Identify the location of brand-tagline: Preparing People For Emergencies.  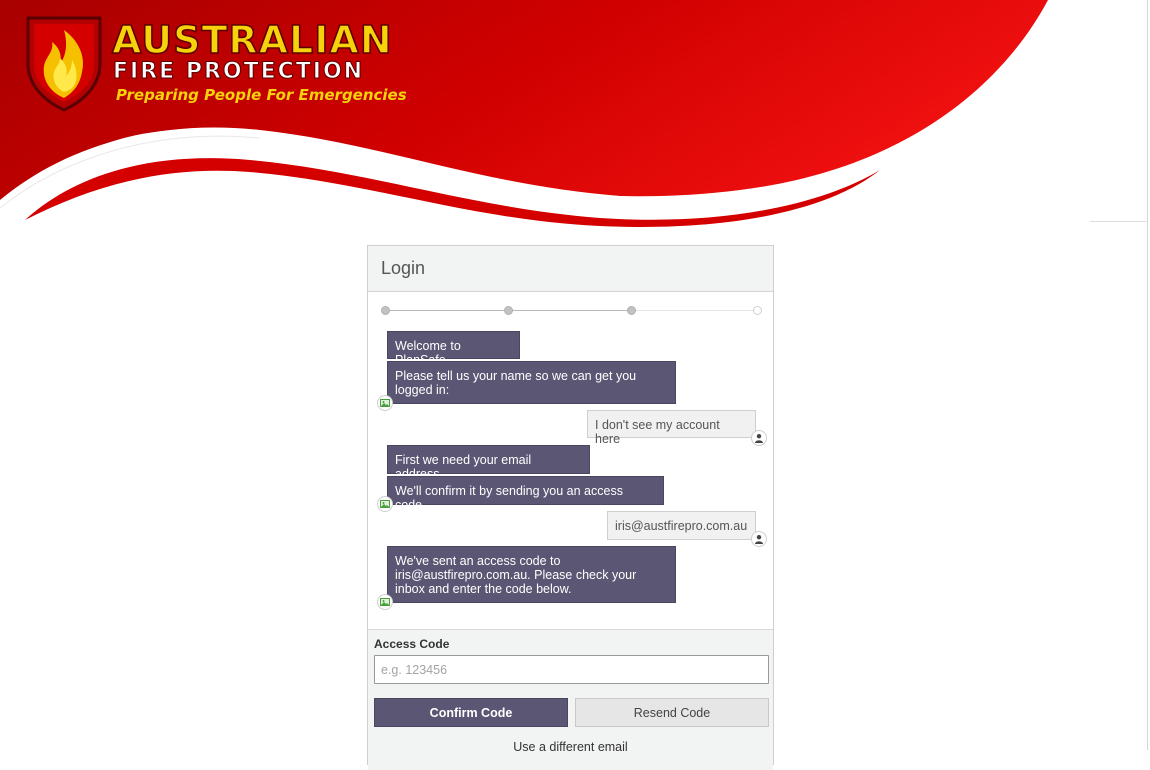
(261, 95).